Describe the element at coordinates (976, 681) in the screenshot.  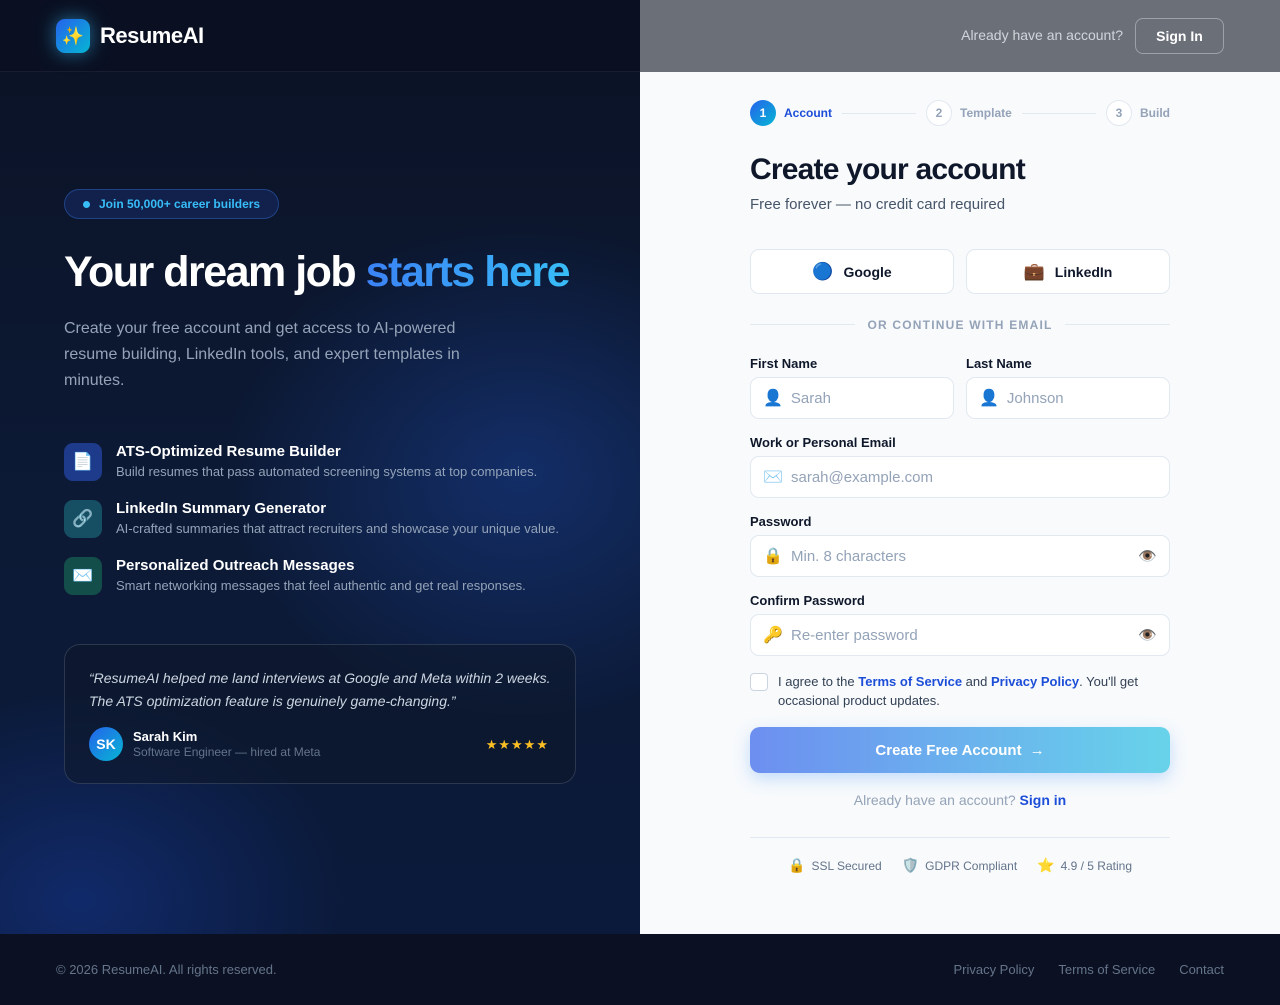
I see `terms-and: and` at that location.